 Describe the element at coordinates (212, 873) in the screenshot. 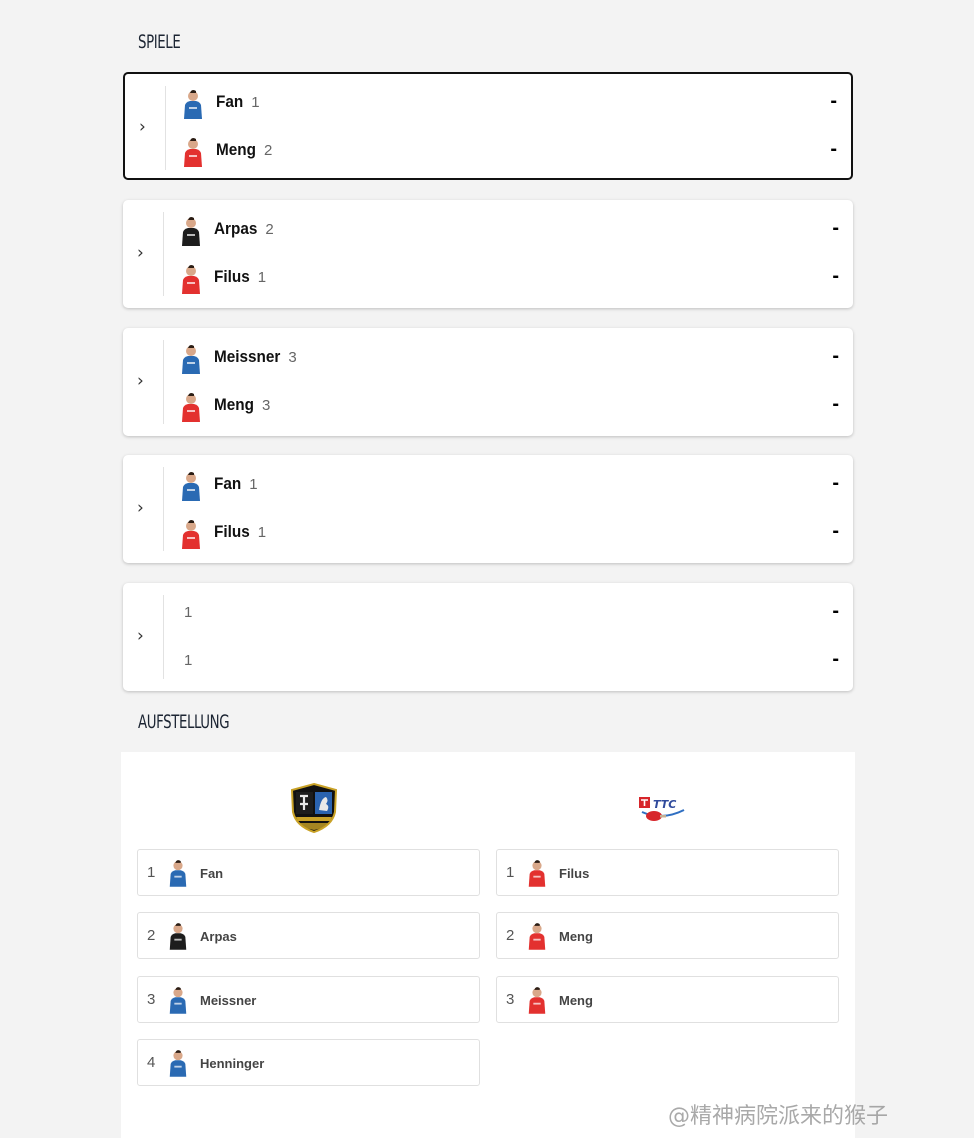

I see `lineup-player-name: Fan` at that location.